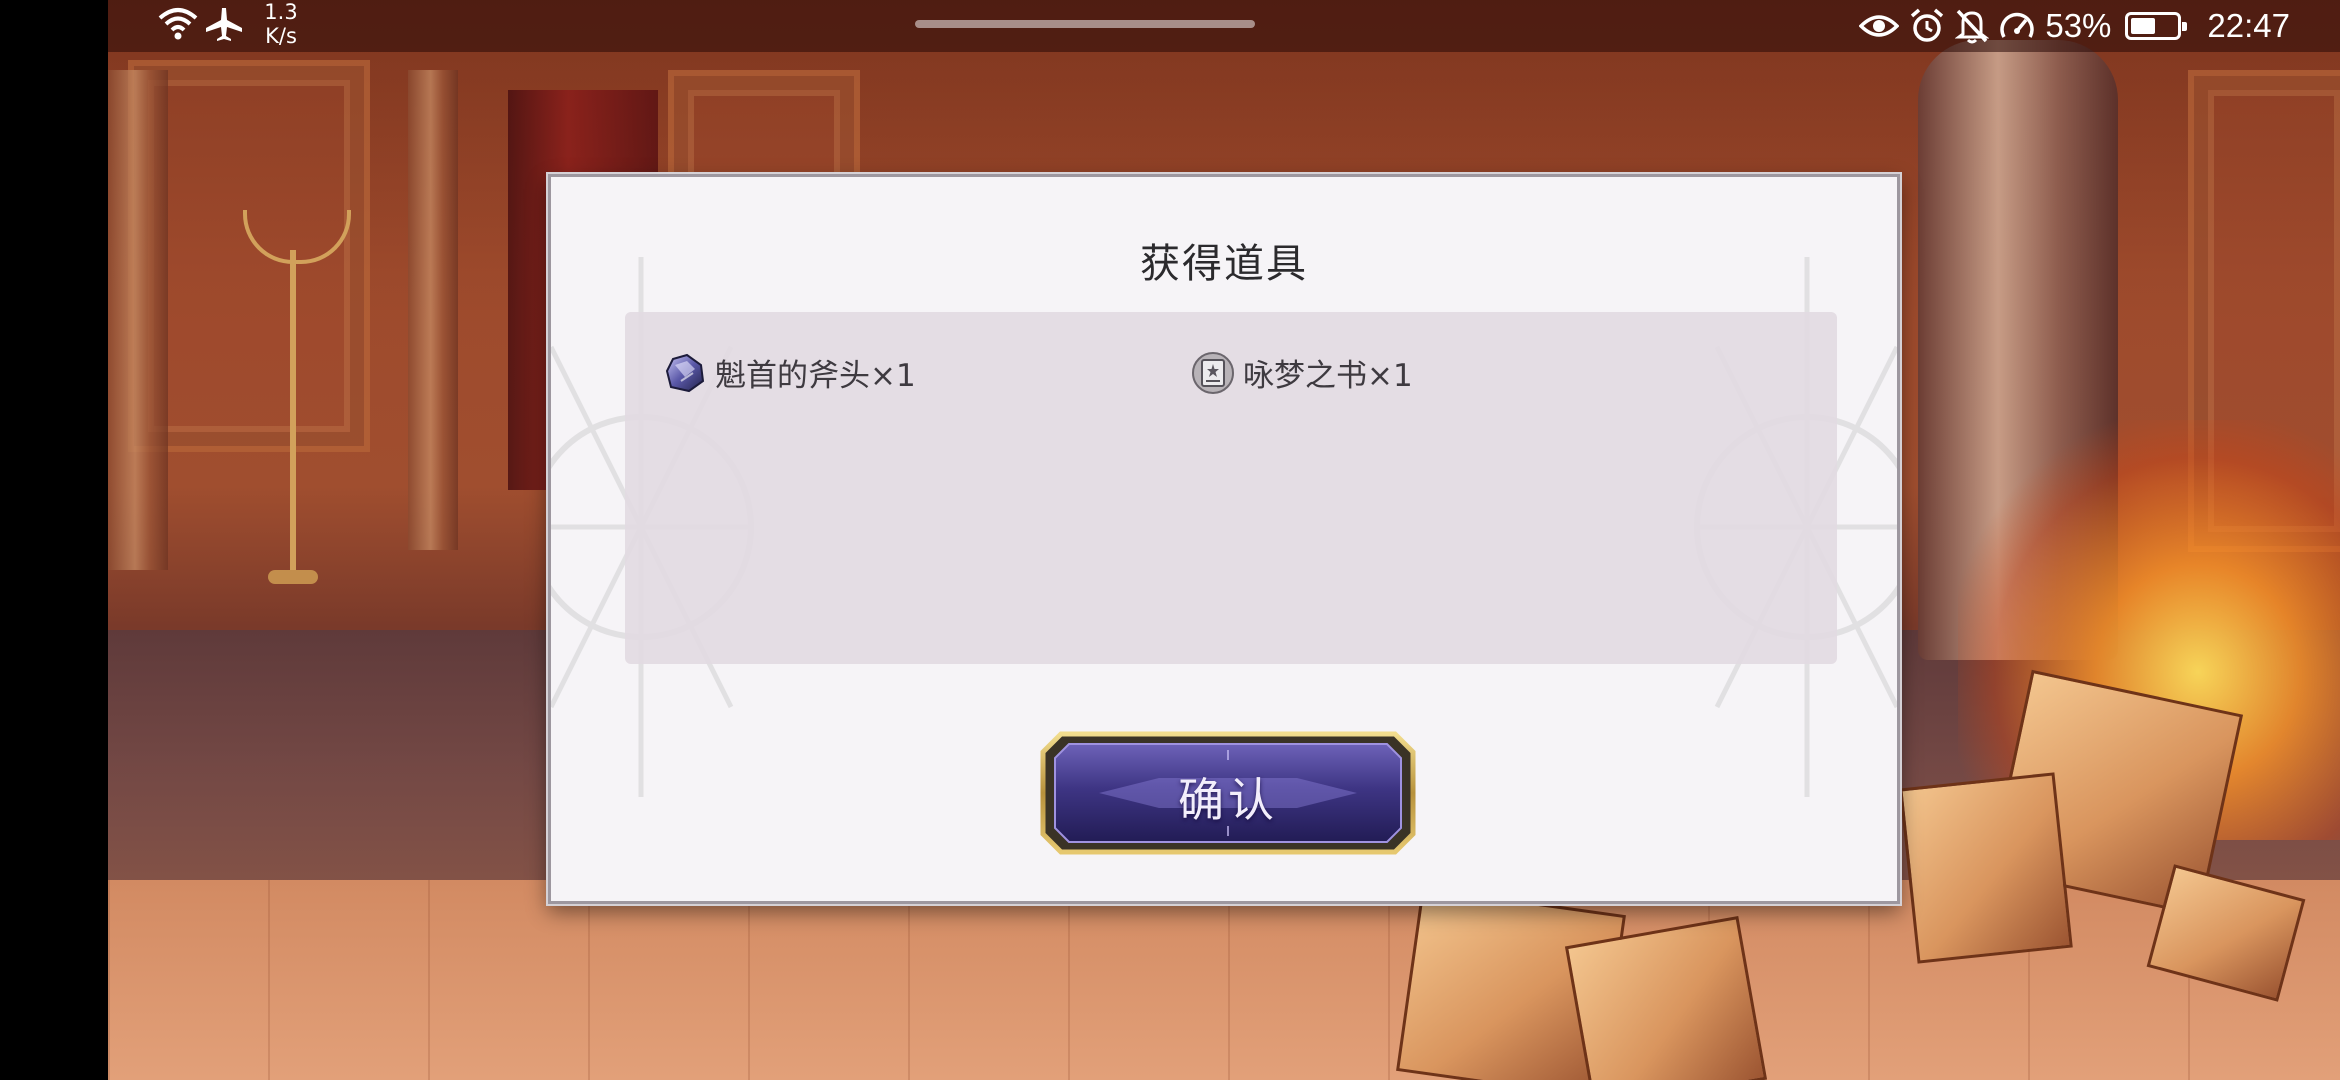 The height and width of the screenshot is (1080, 2340). I want to click on dream-book-icon, so click(1213, 372).